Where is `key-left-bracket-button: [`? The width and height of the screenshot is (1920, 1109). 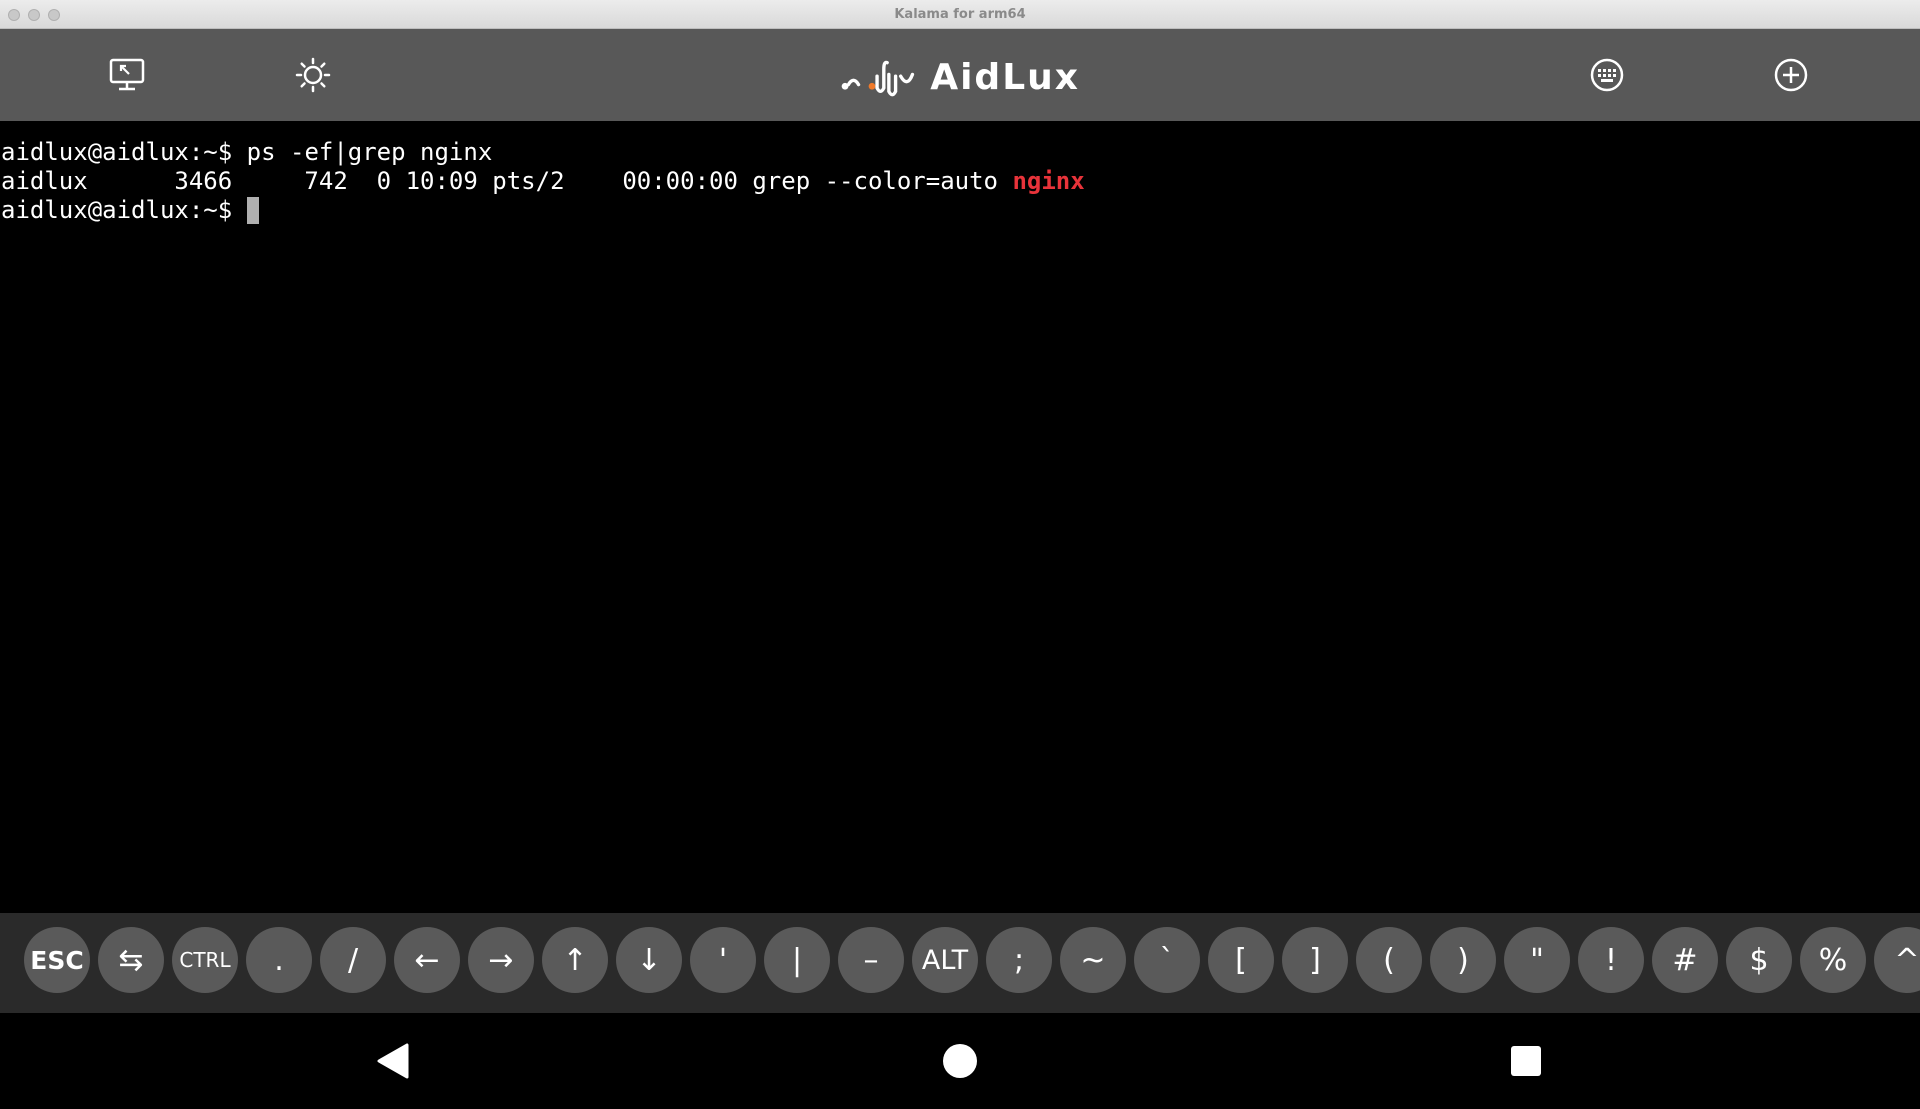
key-left-bracket-button: [ is located at coordinates (1241, 960).